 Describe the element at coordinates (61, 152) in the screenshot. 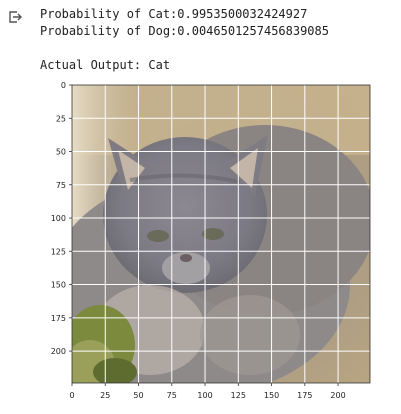

I see `y-tick-label: 50` at that location.